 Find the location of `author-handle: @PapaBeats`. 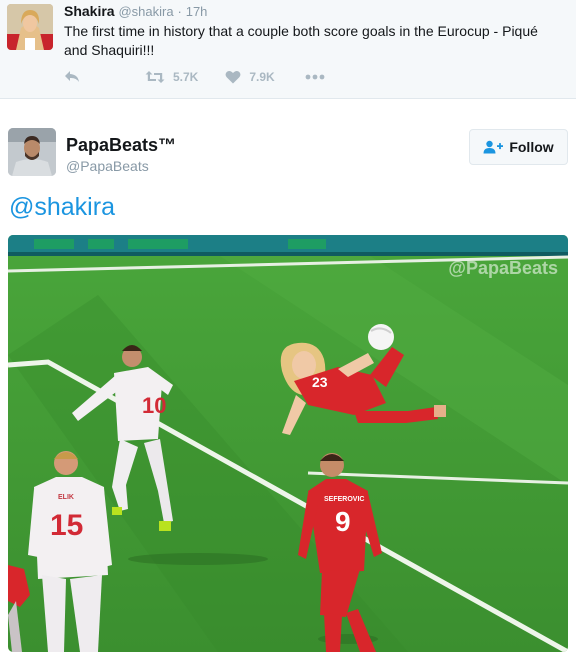

author-handle: @PapaBeats is located at coordinates (107, 166).